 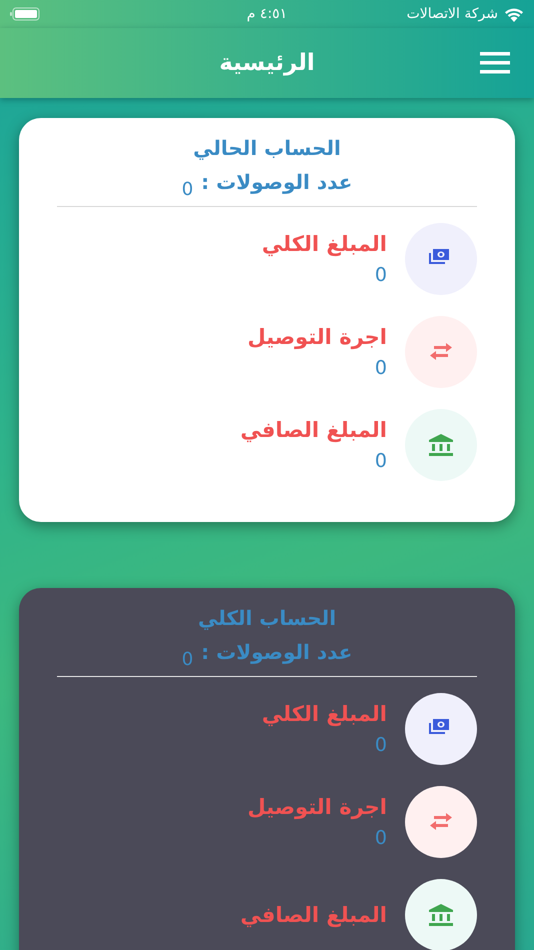 What do you see at coordinates (25, 14) in the screenshot?
I see `battery-icon` at bounding box center [25, 14].